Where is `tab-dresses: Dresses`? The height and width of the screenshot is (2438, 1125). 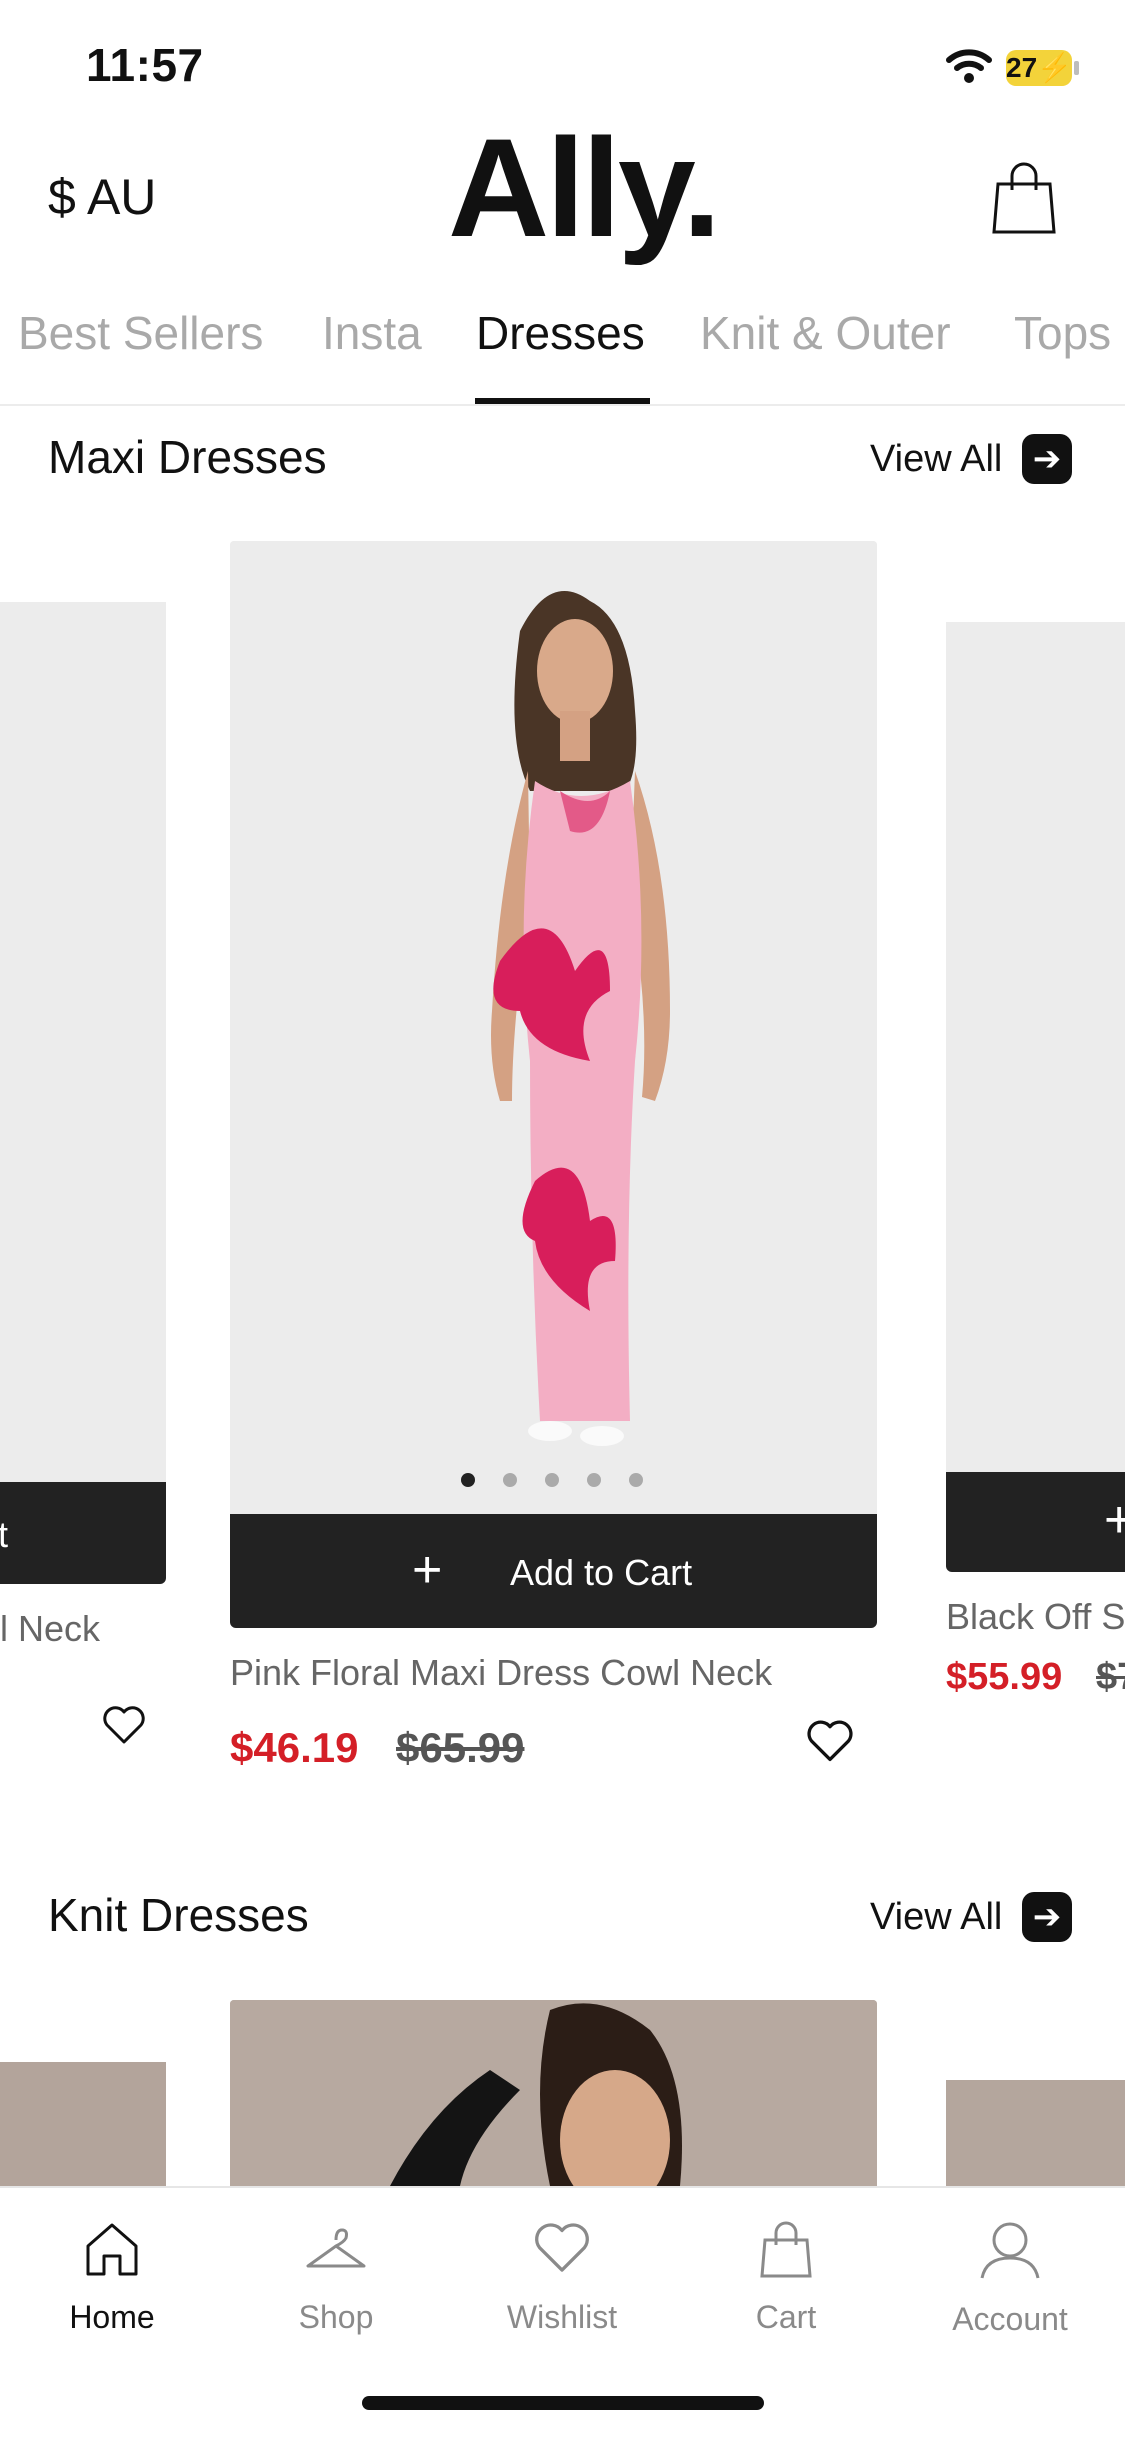 tab-dresses: Dresses is located at coordinates (560, 333).